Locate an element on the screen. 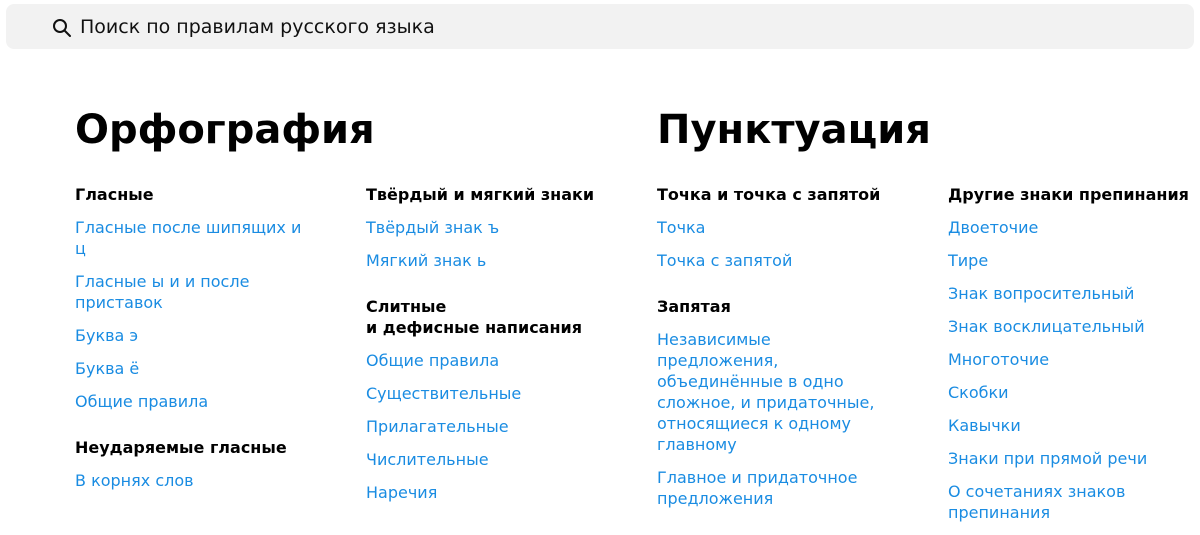  rule-list-item: Знак восклицательный is located at coordinates (1068, 326).